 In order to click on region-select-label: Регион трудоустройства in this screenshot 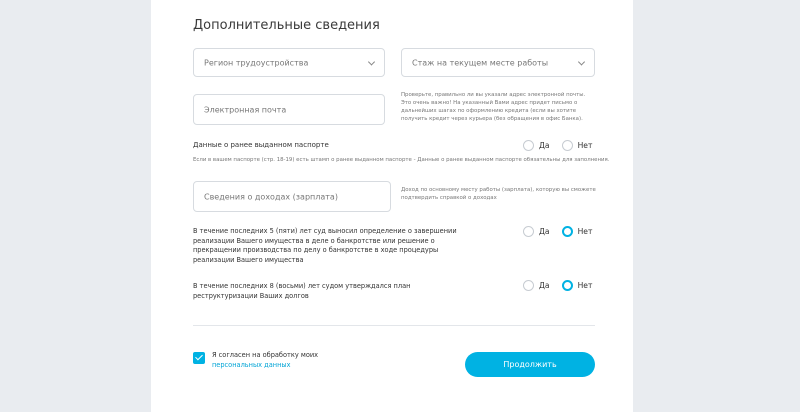, I will do `click(256, 62)`.